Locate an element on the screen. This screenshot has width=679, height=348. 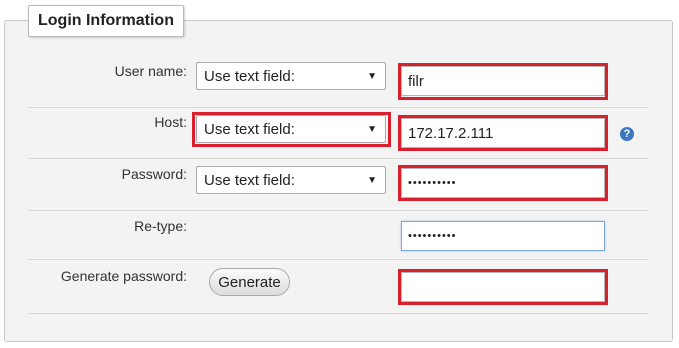
host-label: Host: is located at coordinates (170, 122).